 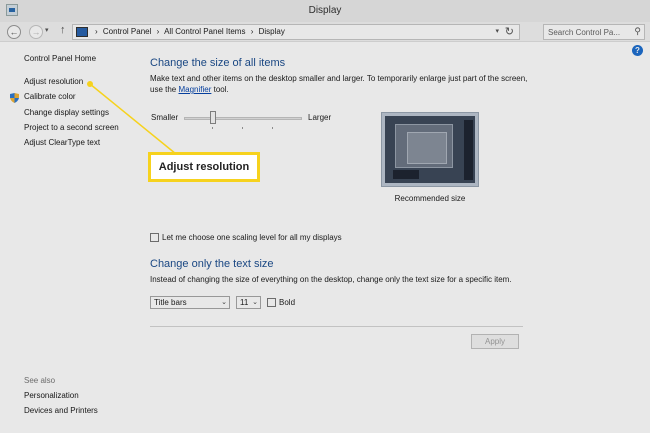 What do you see at coordinates (213, 117) in the screenshot?
I see `size-slider-thumb` at bounding box center [213, 117].